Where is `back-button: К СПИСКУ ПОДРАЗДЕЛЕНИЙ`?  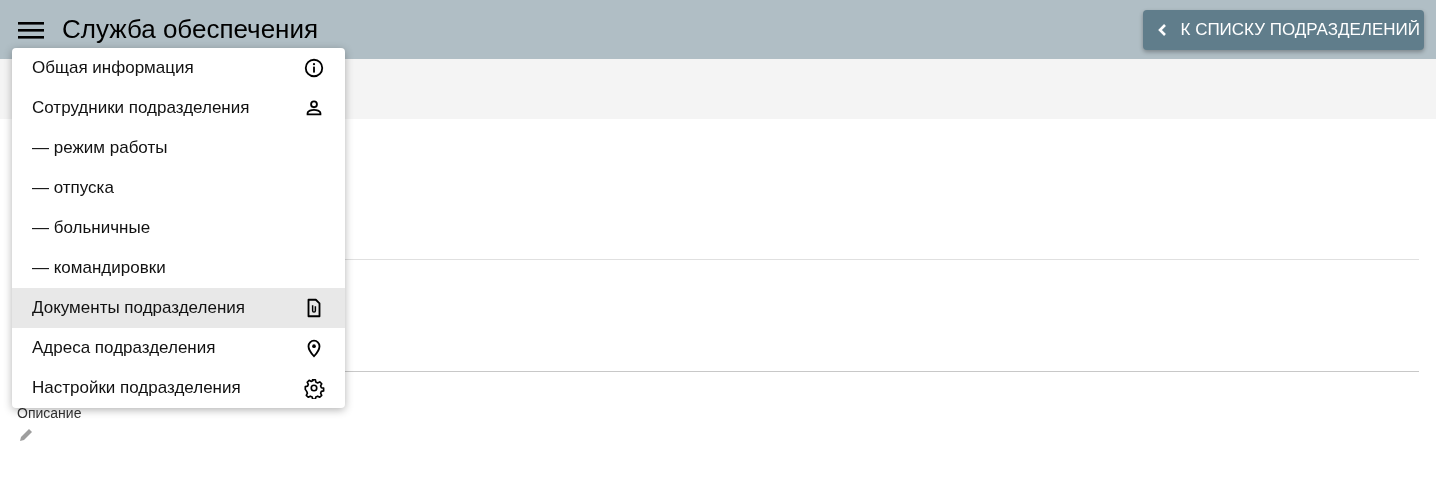 back-button: К СПИСКУ ПОДРАЗДЕЛЕНИЙ is located at coordinates (1283, 29).